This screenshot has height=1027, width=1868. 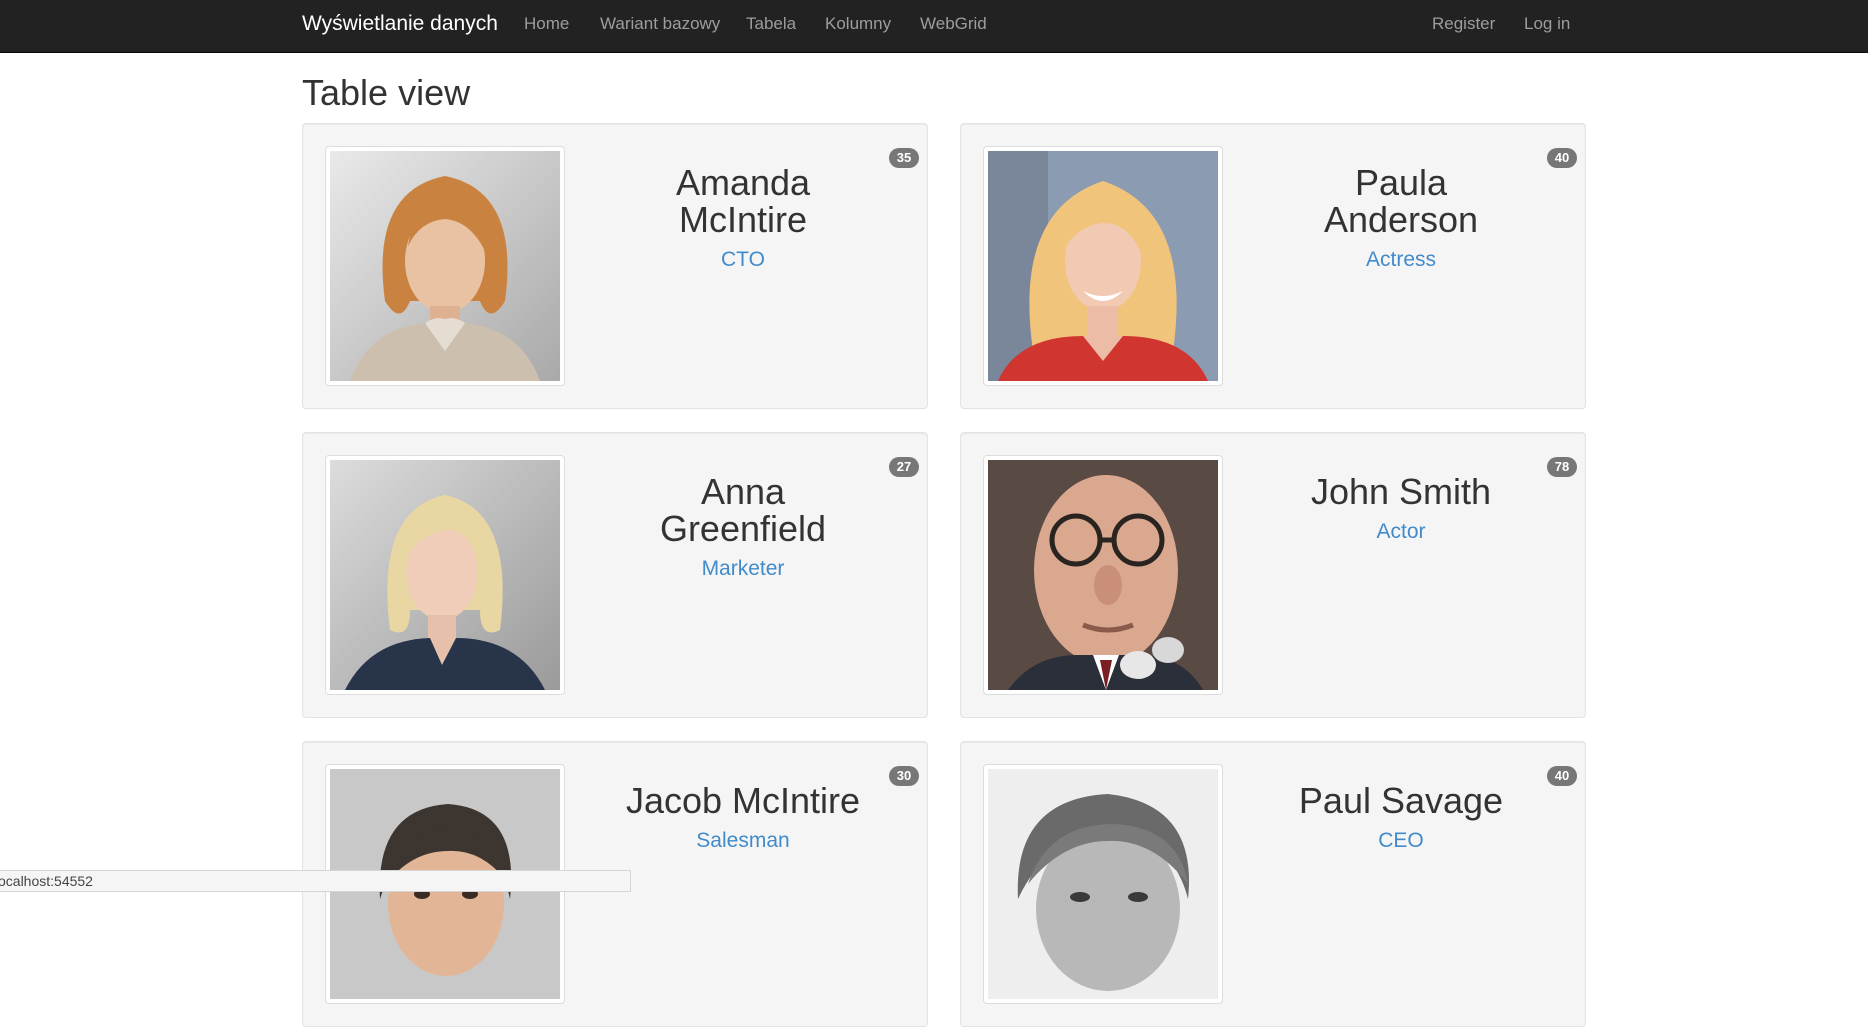 I want to click on person-role-link: Salesman, so click(x=743, y=841).